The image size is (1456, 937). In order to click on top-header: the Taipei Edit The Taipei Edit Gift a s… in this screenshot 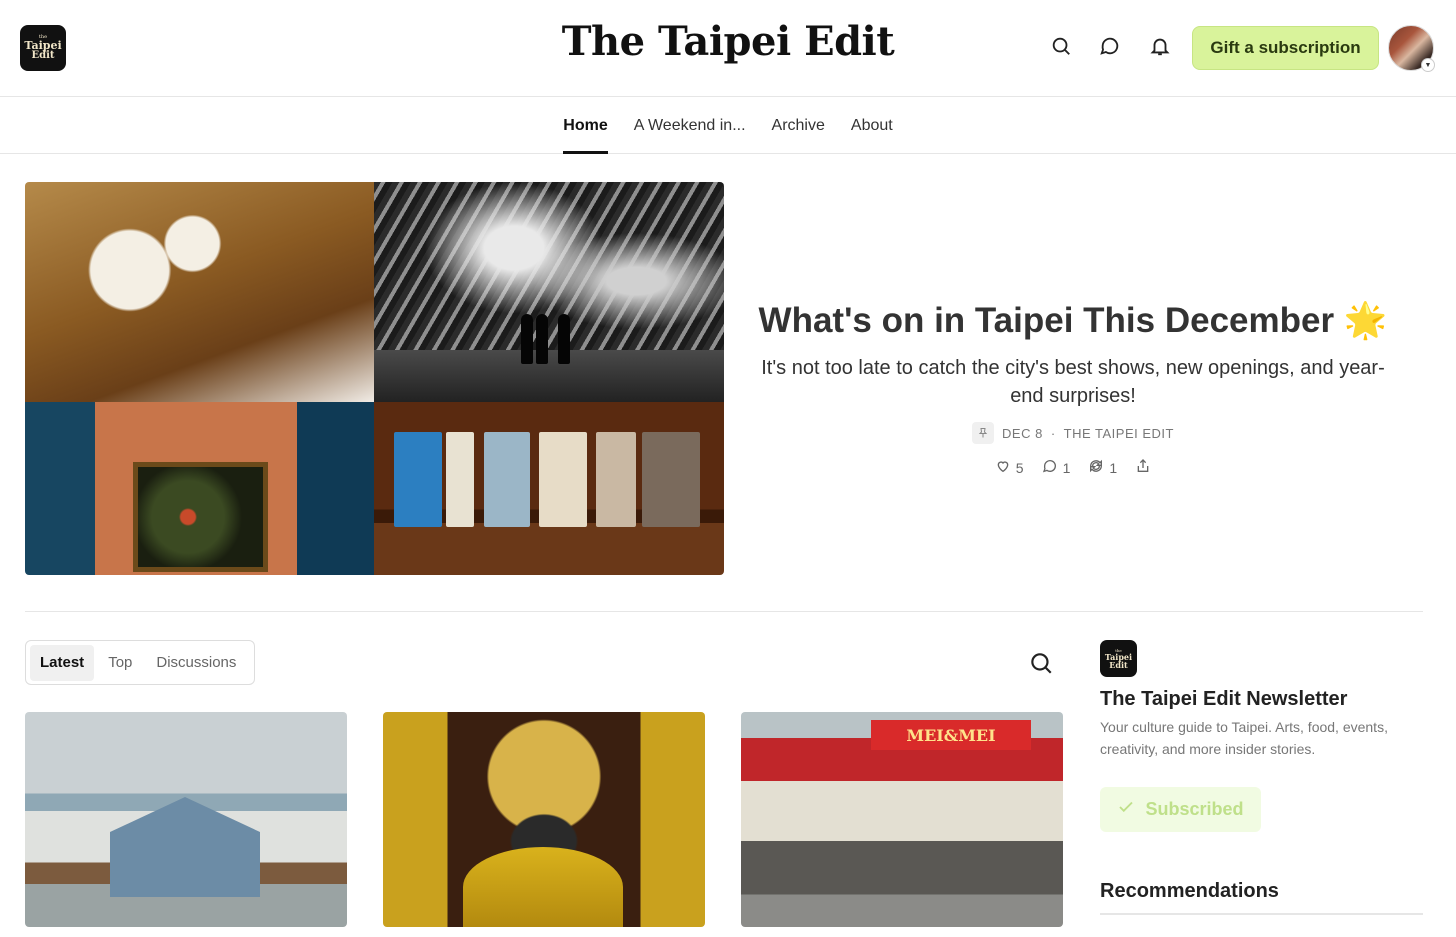, I will do `click(728, 48)`.